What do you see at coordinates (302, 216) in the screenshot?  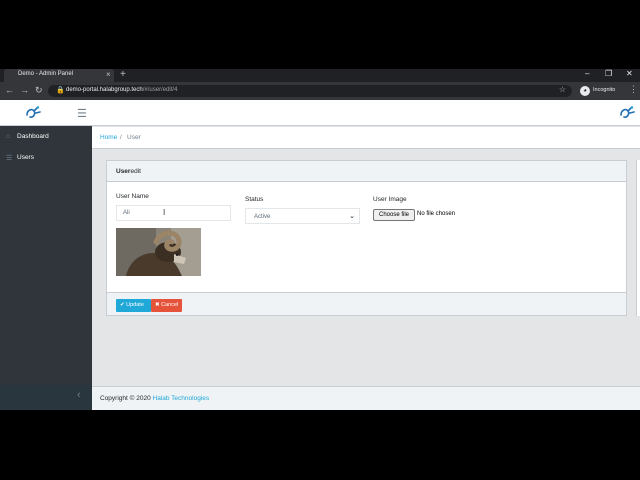 I see `status-select: Active ⌄` at bounding box center [302, 216].